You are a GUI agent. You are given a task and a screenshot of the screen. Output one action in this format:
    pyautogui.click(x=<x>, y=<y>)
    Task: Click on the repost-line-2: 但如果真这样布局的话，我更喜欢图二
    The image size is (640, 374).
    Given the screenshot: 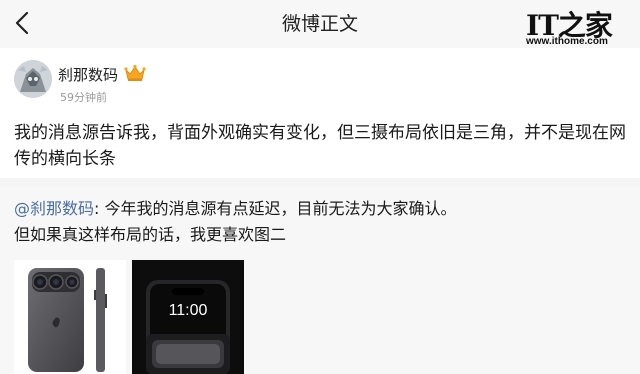 What is the action you would take?
    pyautogui.click(x=150, y=234)
    